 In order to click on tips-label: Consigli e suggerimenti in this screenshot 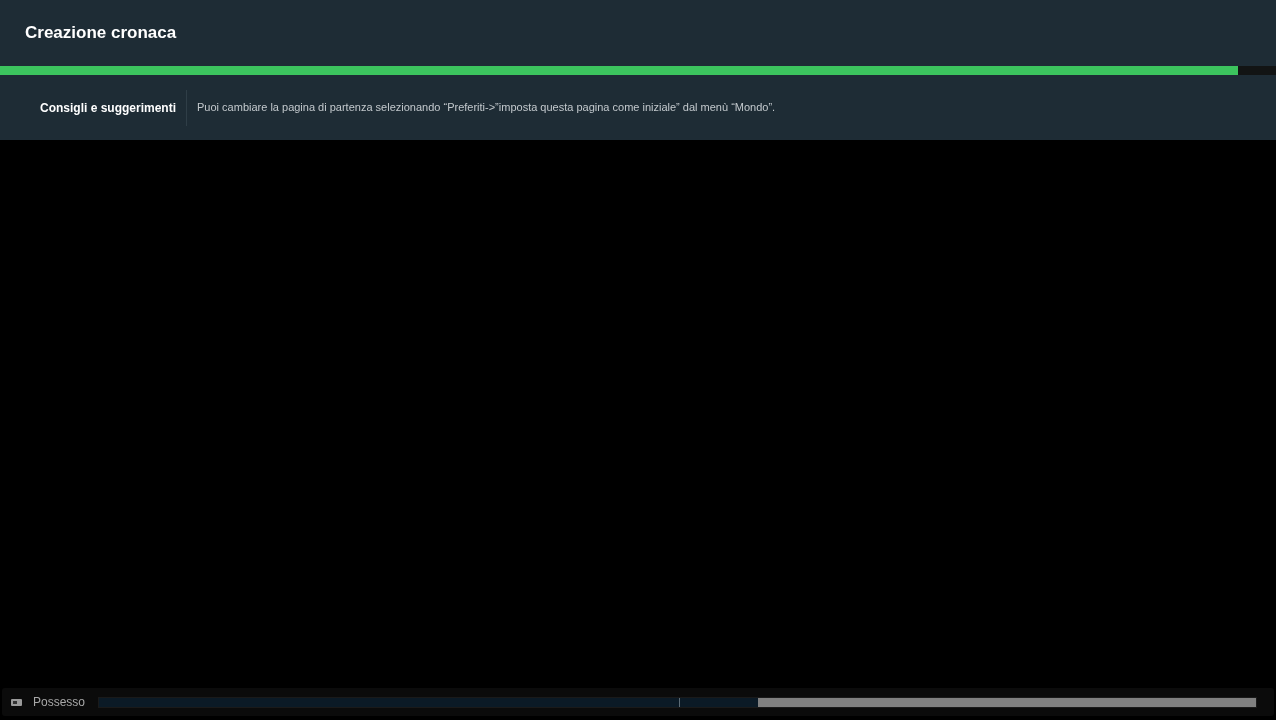, I will do `click(108, 108)`.